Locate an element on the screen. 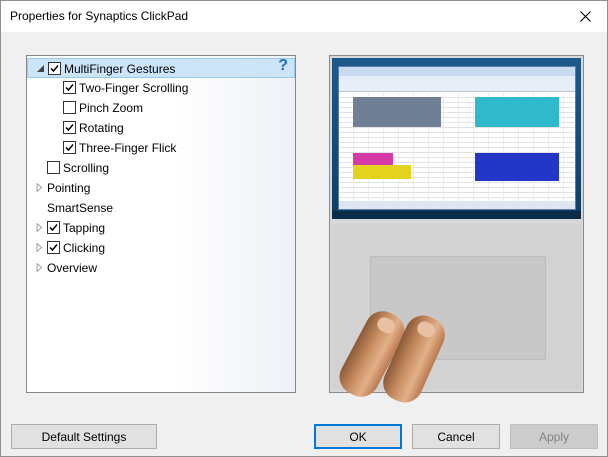  tree-item-scrolling: Scrolling is located at coordinates (161, 168).